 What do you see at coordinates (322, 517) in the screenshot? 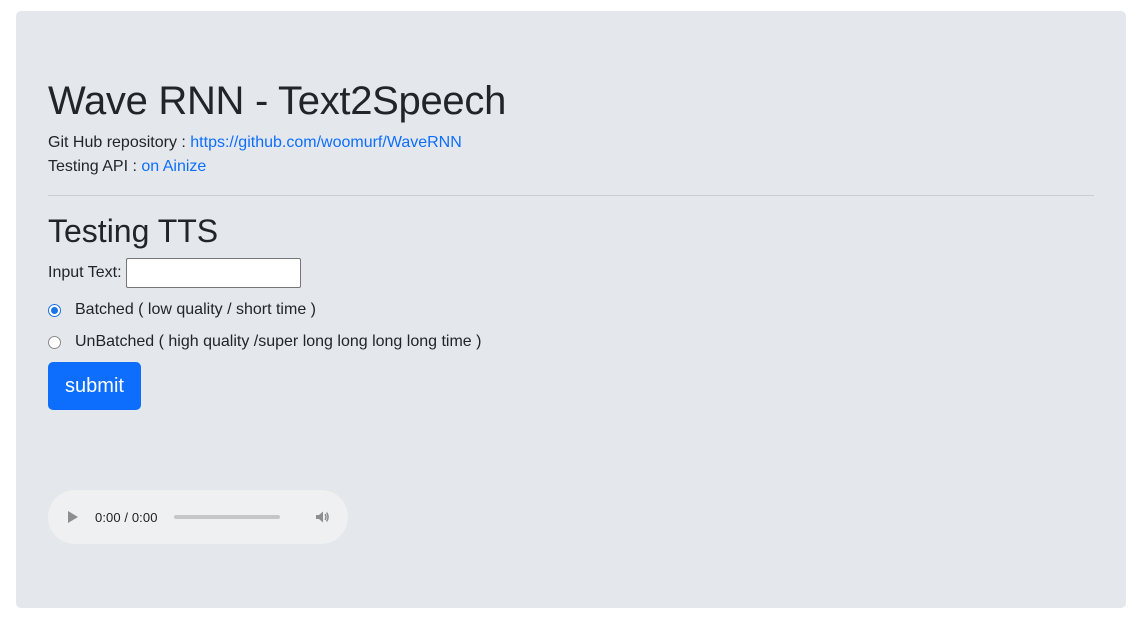
I see `volume-icon` at bounding box center [322, 517].